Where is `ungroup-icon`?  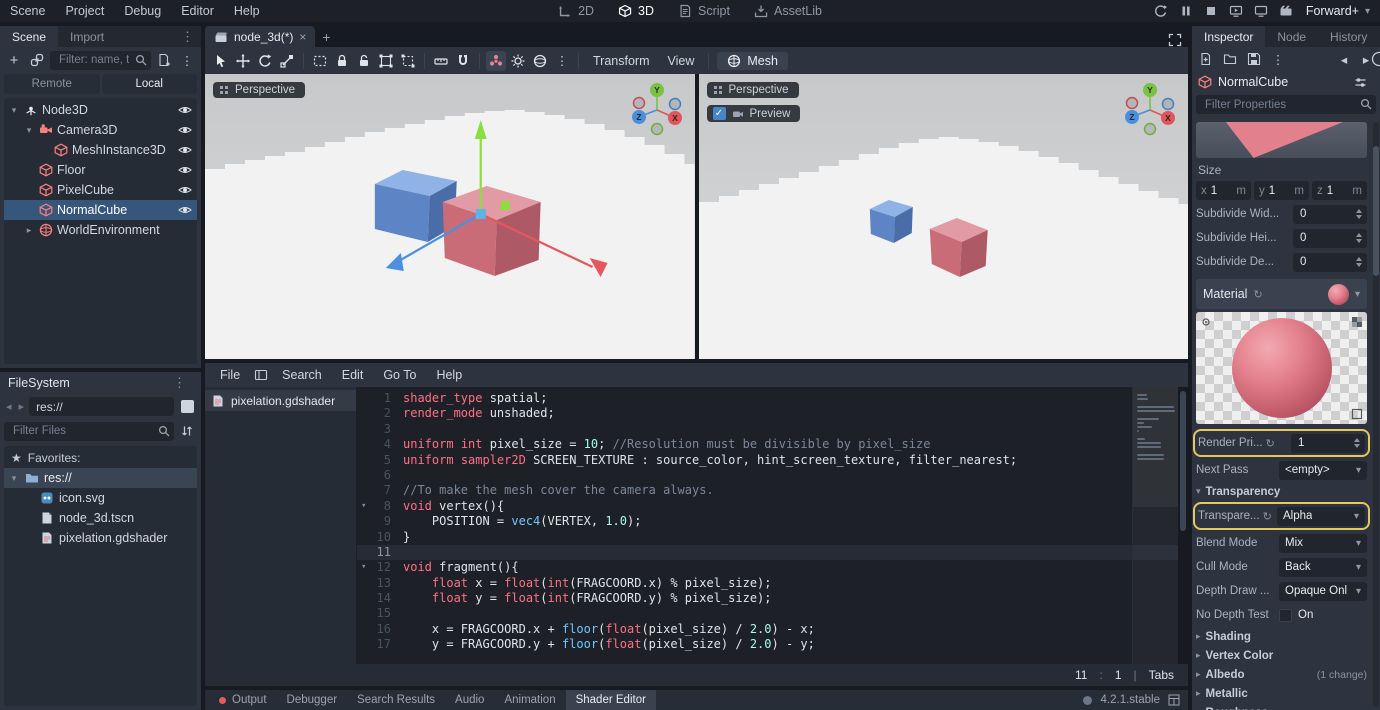 ungroup-icon is located at coordinates (408, 61).